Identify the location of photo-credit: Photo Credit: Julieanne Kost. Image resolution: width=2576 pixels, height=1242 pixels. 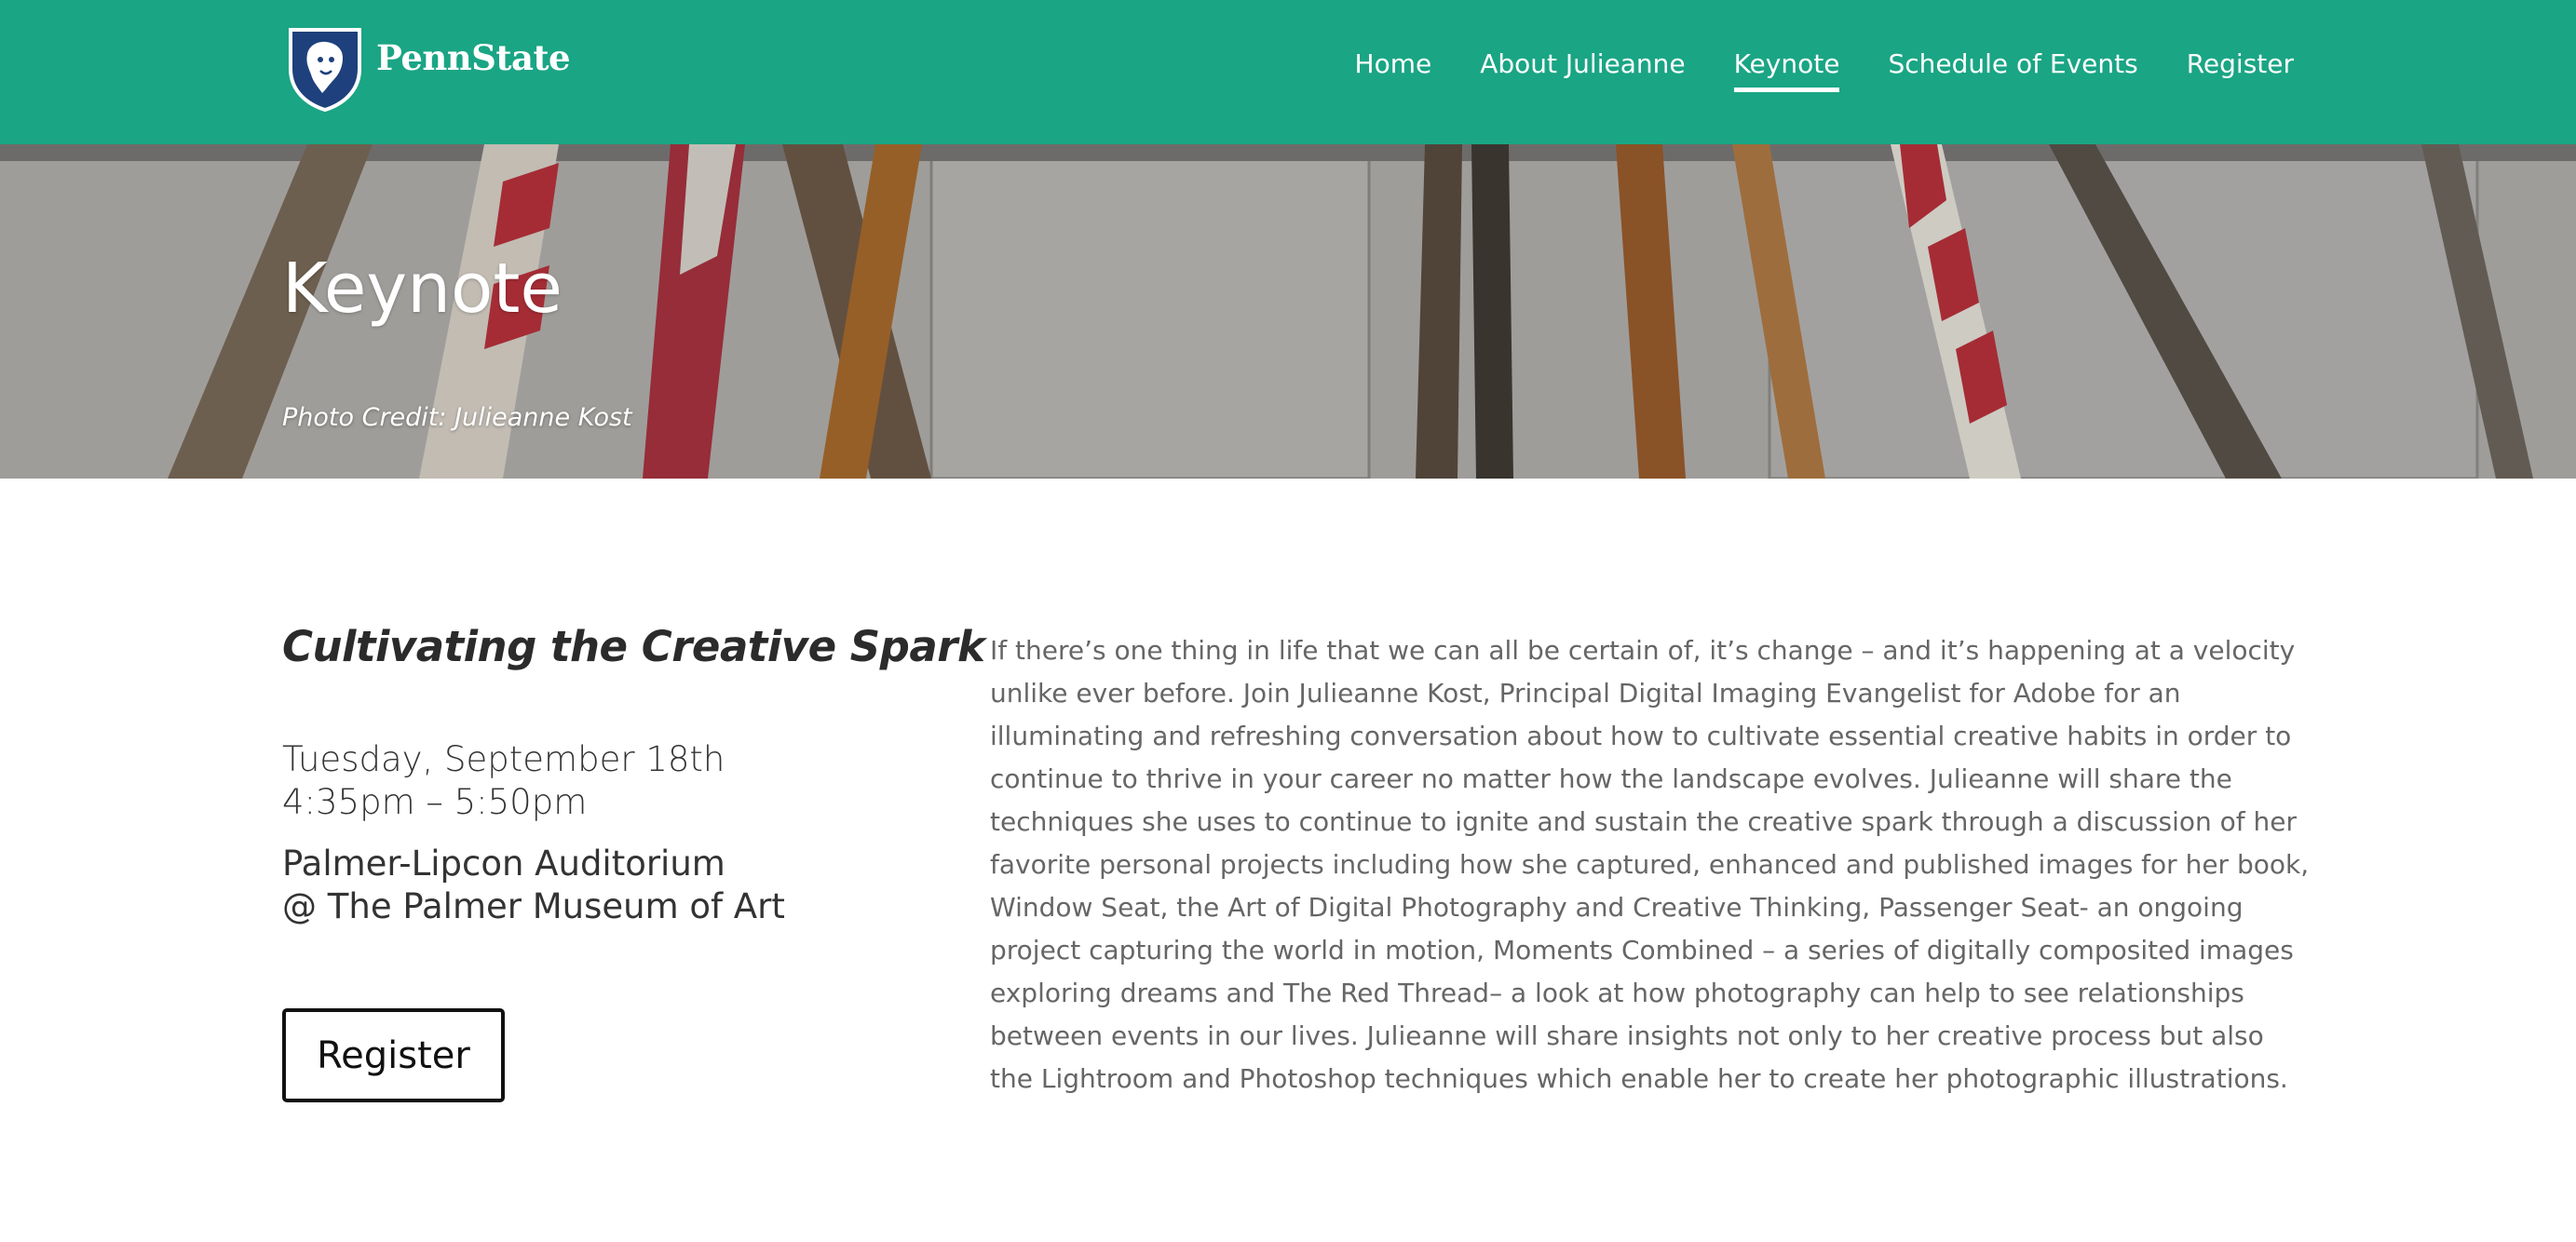
(457, 418).